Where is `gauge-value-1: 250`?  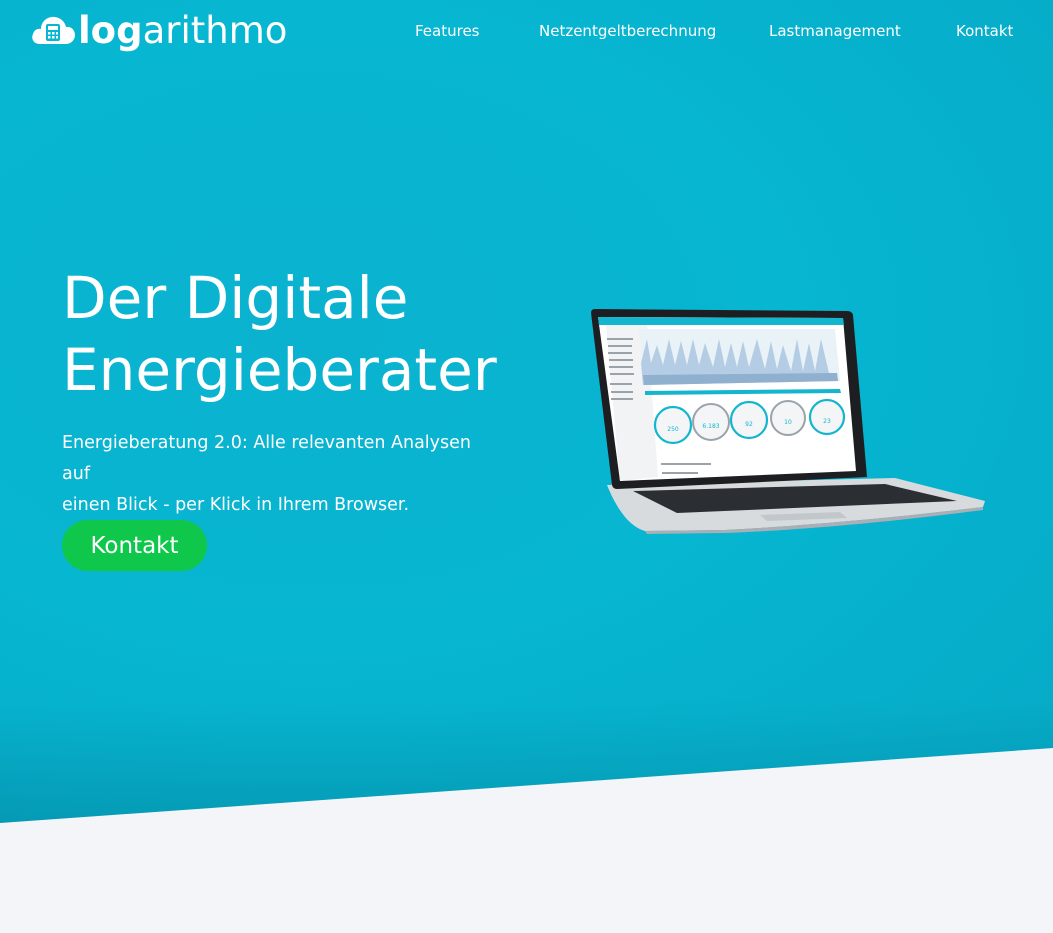
gauge-value-1: 250 is located at coordinates (673, 429).